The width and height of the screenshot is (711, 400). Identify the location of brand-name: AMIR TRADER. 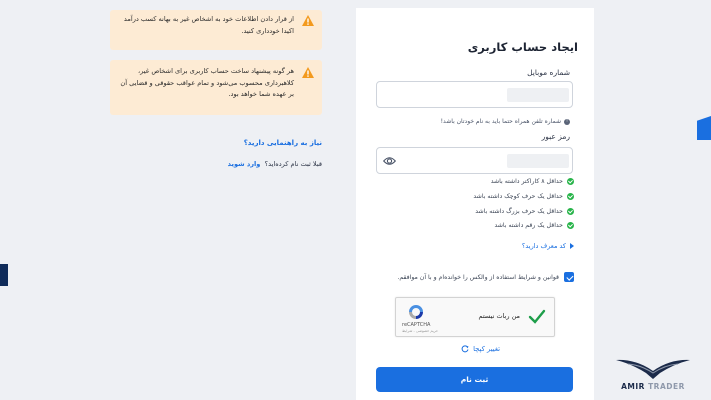
(653, 386).